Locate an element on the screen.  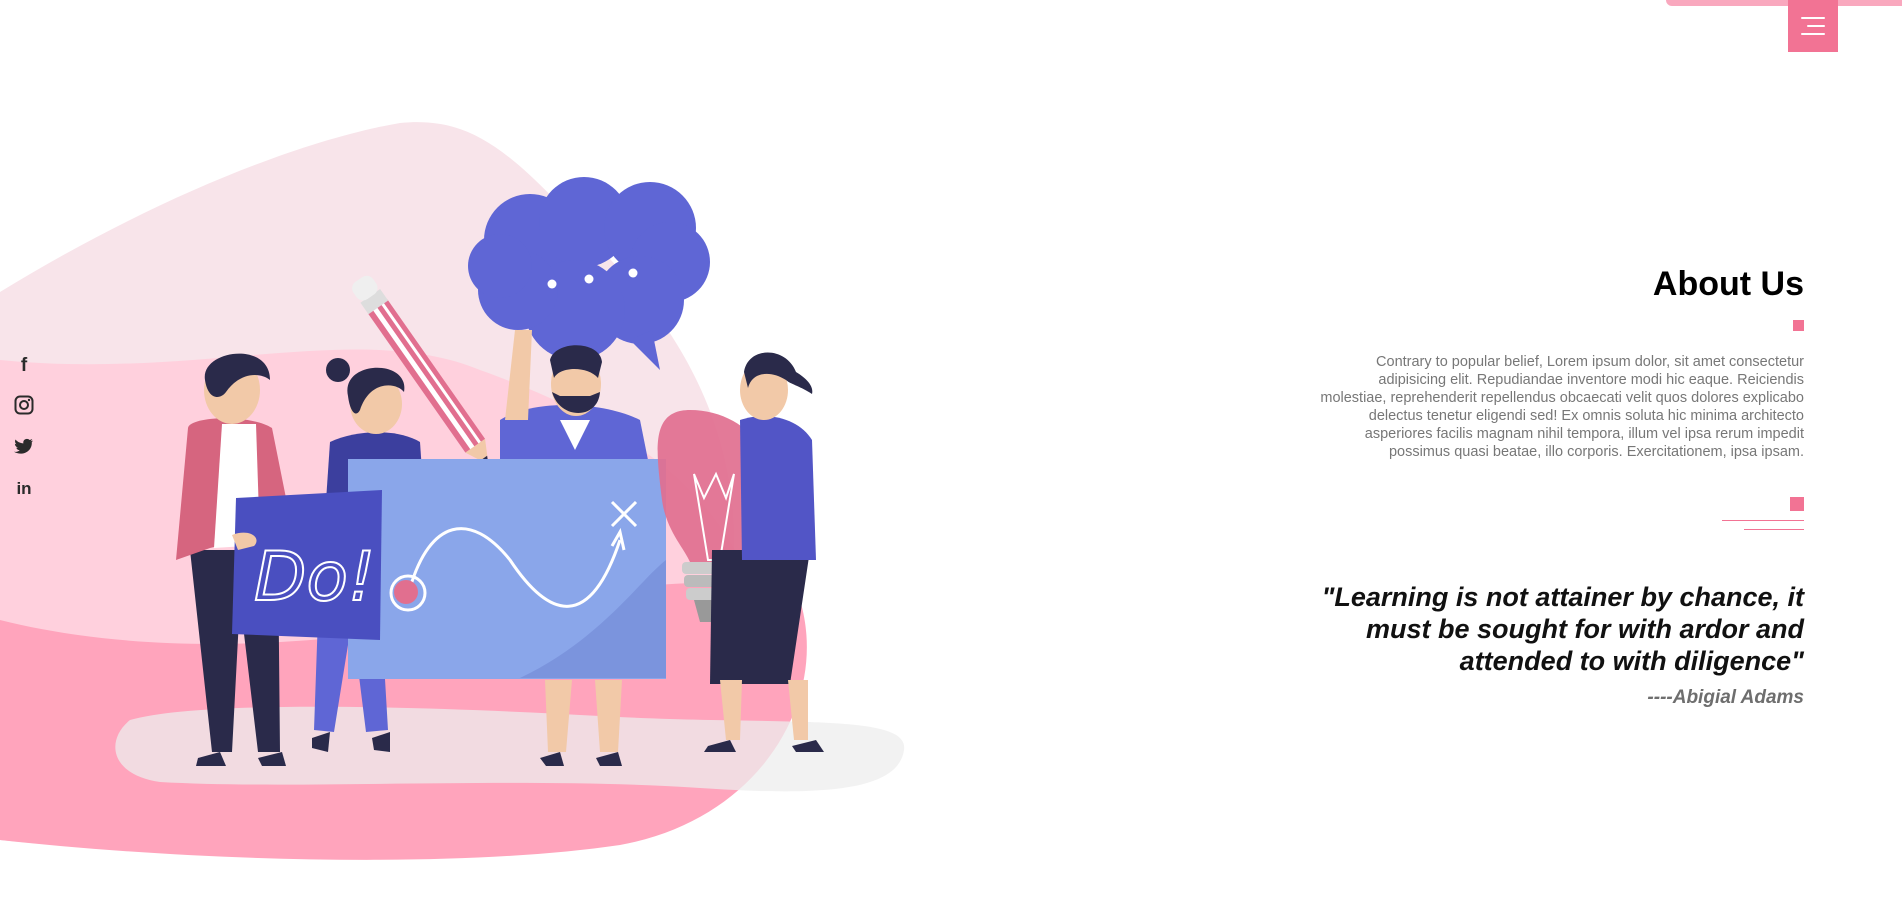
twitter-link is located at coordinates (24, 446).